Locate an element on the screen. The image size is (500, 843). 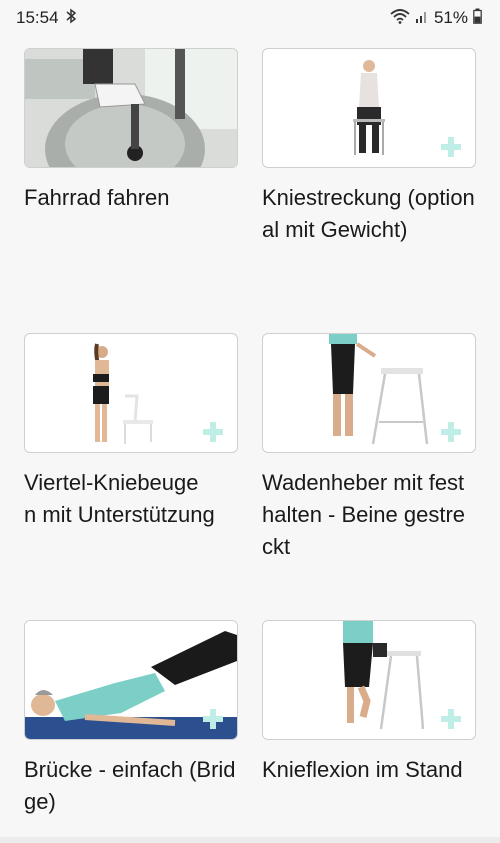
exercise-card: Viertel-Kniebeuge n mit Unterstützung is located at coordinates (131, 432).